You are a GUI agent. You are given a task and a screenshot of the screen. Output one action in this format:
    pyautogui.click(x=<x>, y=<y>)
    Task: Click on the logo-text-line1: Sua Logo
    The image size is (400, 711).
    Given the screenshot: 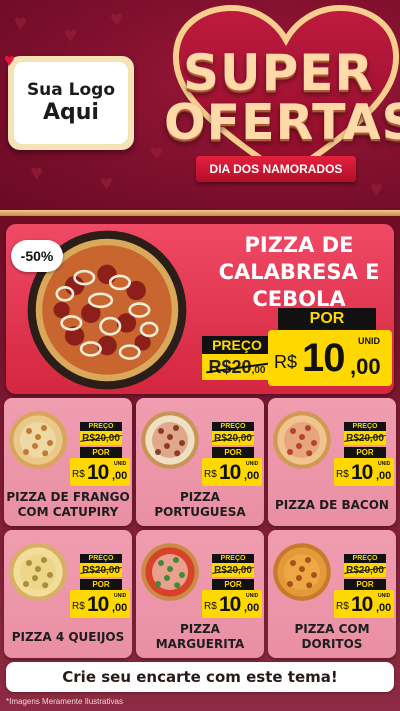 What is the action you would take?
    pyautogui.click(x=71, y=89)
    